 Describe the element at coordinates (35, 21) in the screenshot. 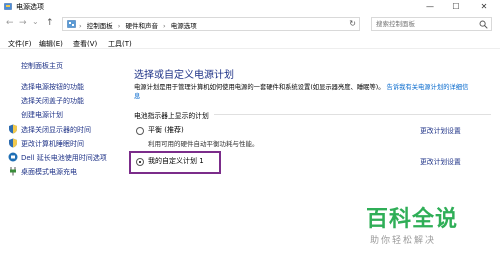

I see `recent-locations-dropdown: ⌄` at that location.